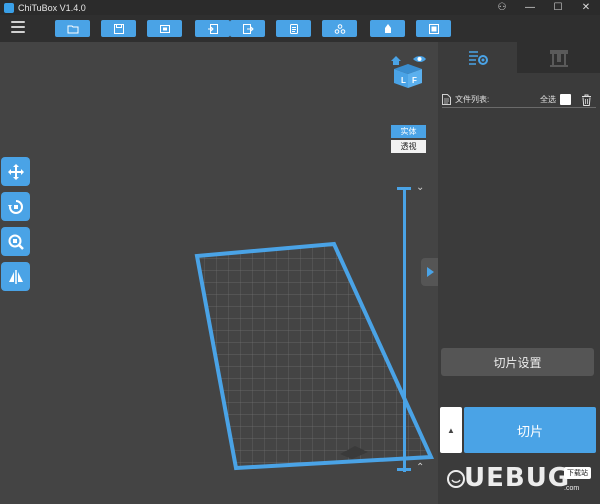 Image resolution: width=600 pixels, height=504 pixels. I want to click on cube-front-label: F, so click(414, 80).